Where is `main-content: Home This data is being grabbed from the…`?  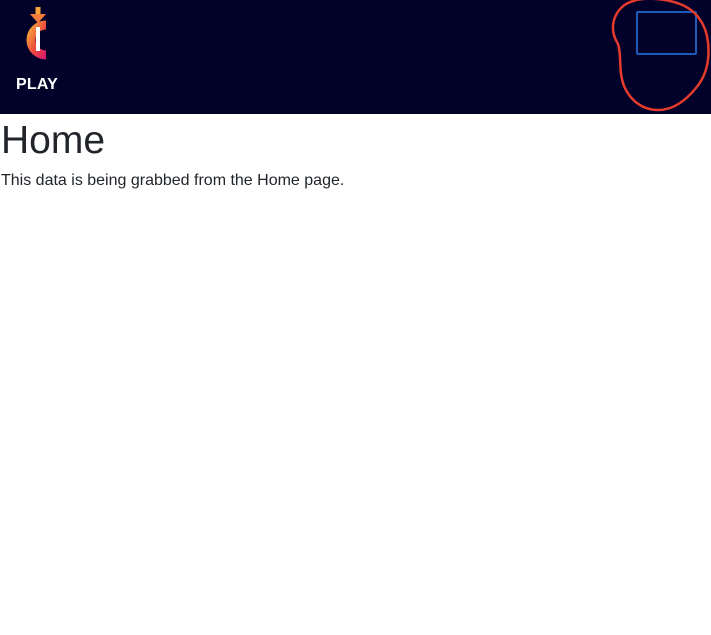 main-content: Home This data is being grabbed from the… is located at coordinates (355, 152).